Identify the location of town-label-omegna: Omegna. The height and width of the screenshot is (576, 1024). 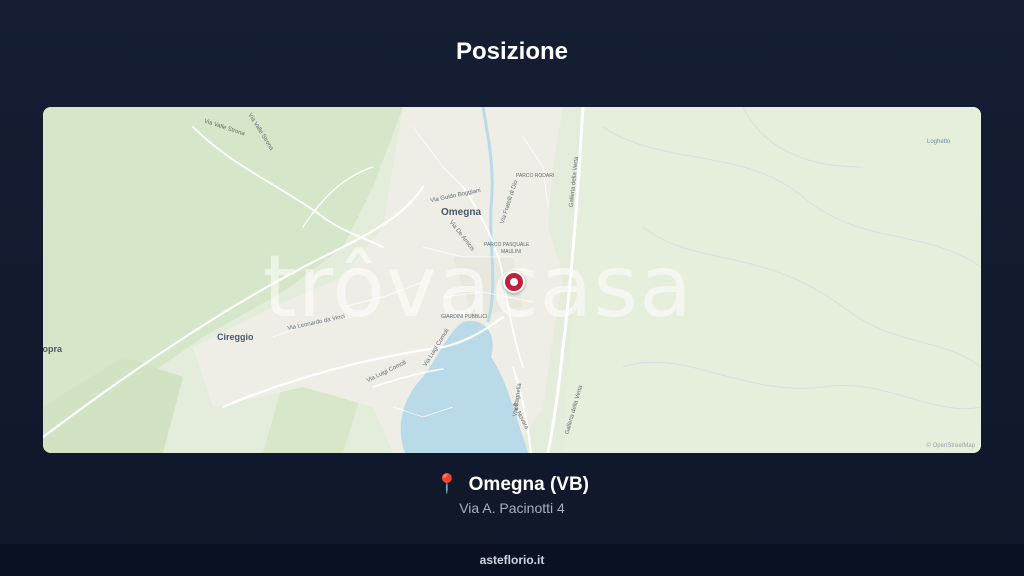
(461, 212).